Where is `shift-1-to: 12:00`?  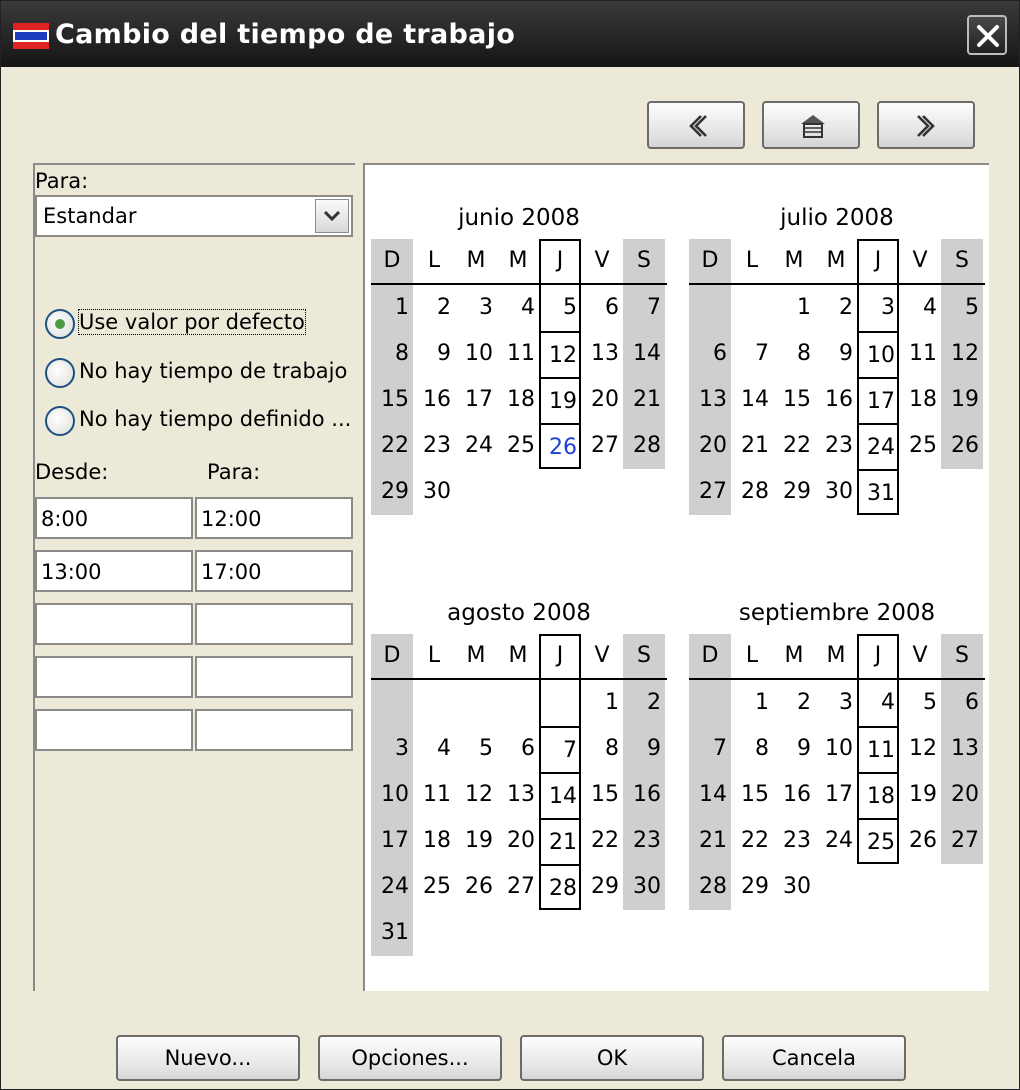 shift-1-to: 12:00 is located at coordinates (274, 518).